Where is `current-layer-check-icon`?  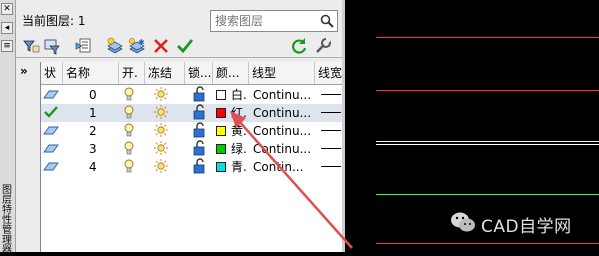 current-layer-check-icon is located at coordinates (53, 113).